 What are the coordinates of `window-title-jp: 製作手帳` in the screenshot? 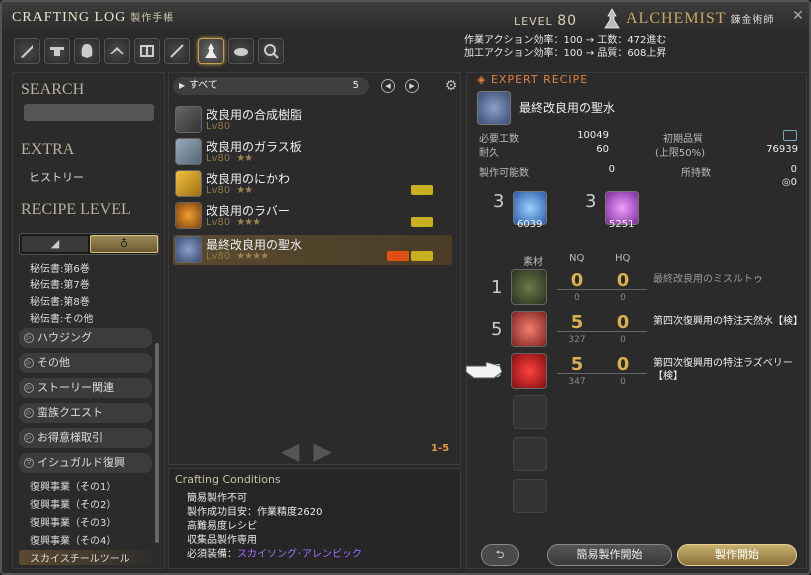 It's located at (152, 18).